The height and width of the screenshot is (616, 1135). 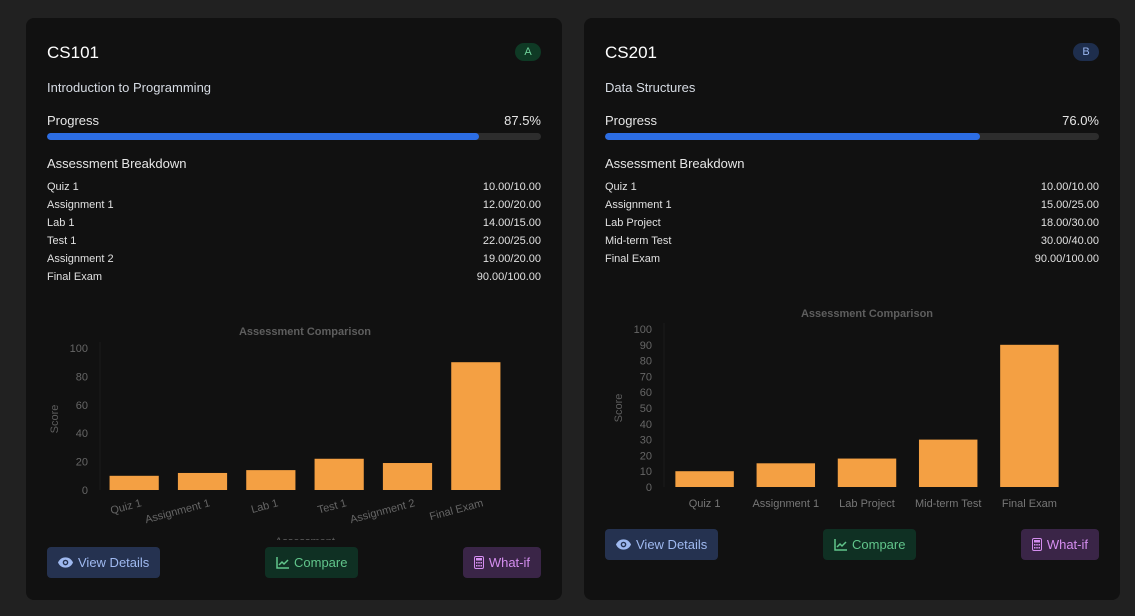 What do you see at coordinates (631, 52) in the screenshot?
I see `course-code: CS201` at bounding box center [631, 52].